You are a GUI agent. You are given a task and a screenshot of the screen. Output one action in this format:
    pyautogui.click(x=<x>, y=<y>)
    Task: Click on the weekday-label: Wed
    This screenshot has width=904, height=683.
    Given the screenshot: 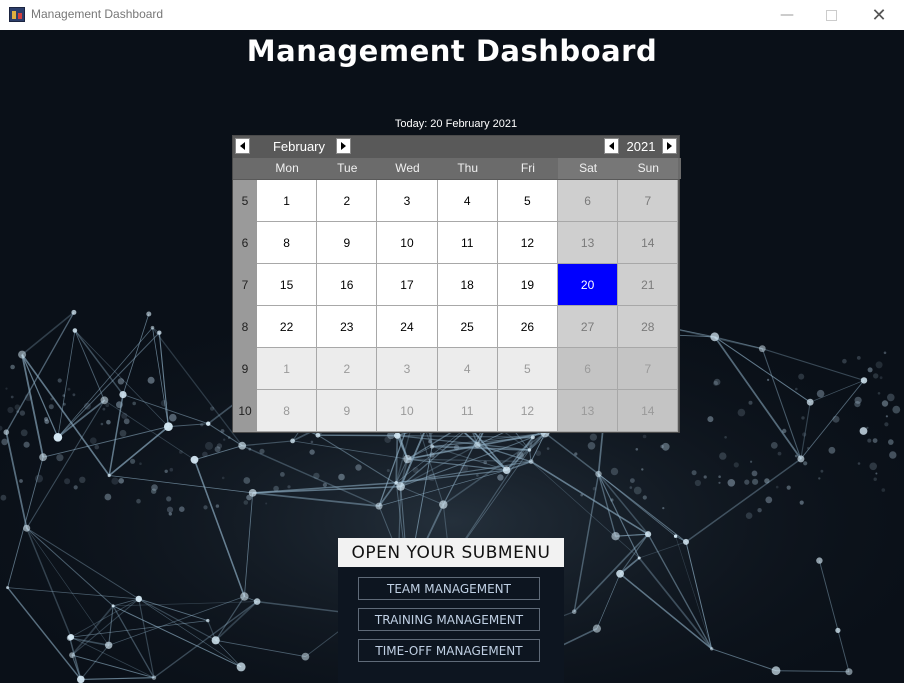 What is the action you would take?
    pyautogui.click(x=407, y=168)
    